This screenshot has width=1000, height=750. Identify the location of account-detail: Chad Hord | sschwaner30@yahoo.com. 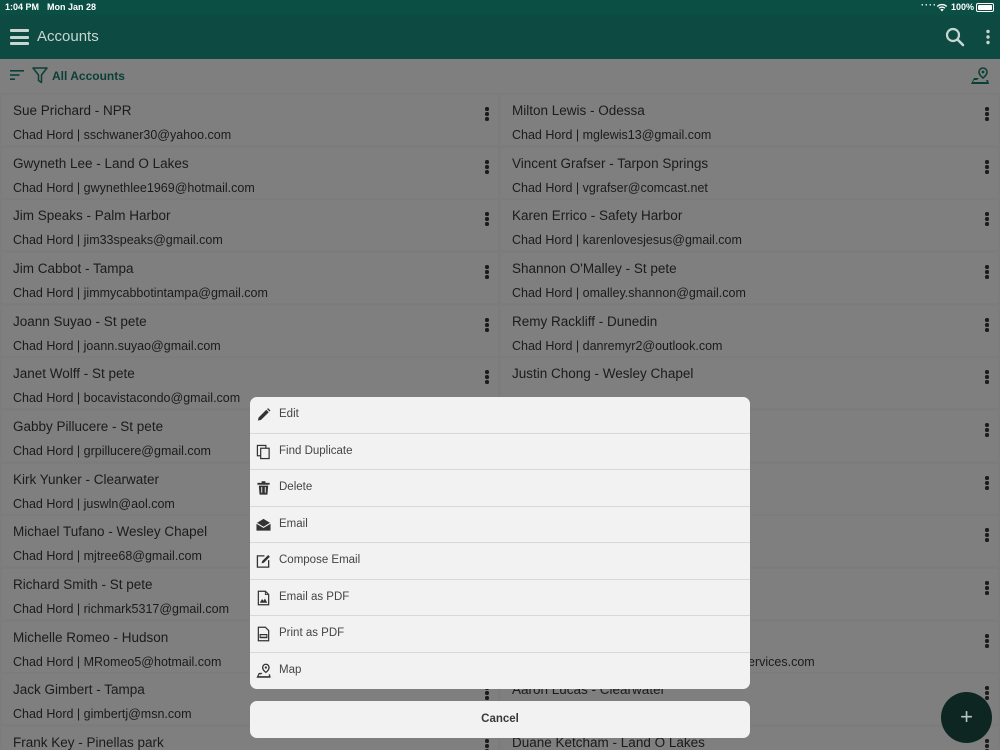
(122, 135).